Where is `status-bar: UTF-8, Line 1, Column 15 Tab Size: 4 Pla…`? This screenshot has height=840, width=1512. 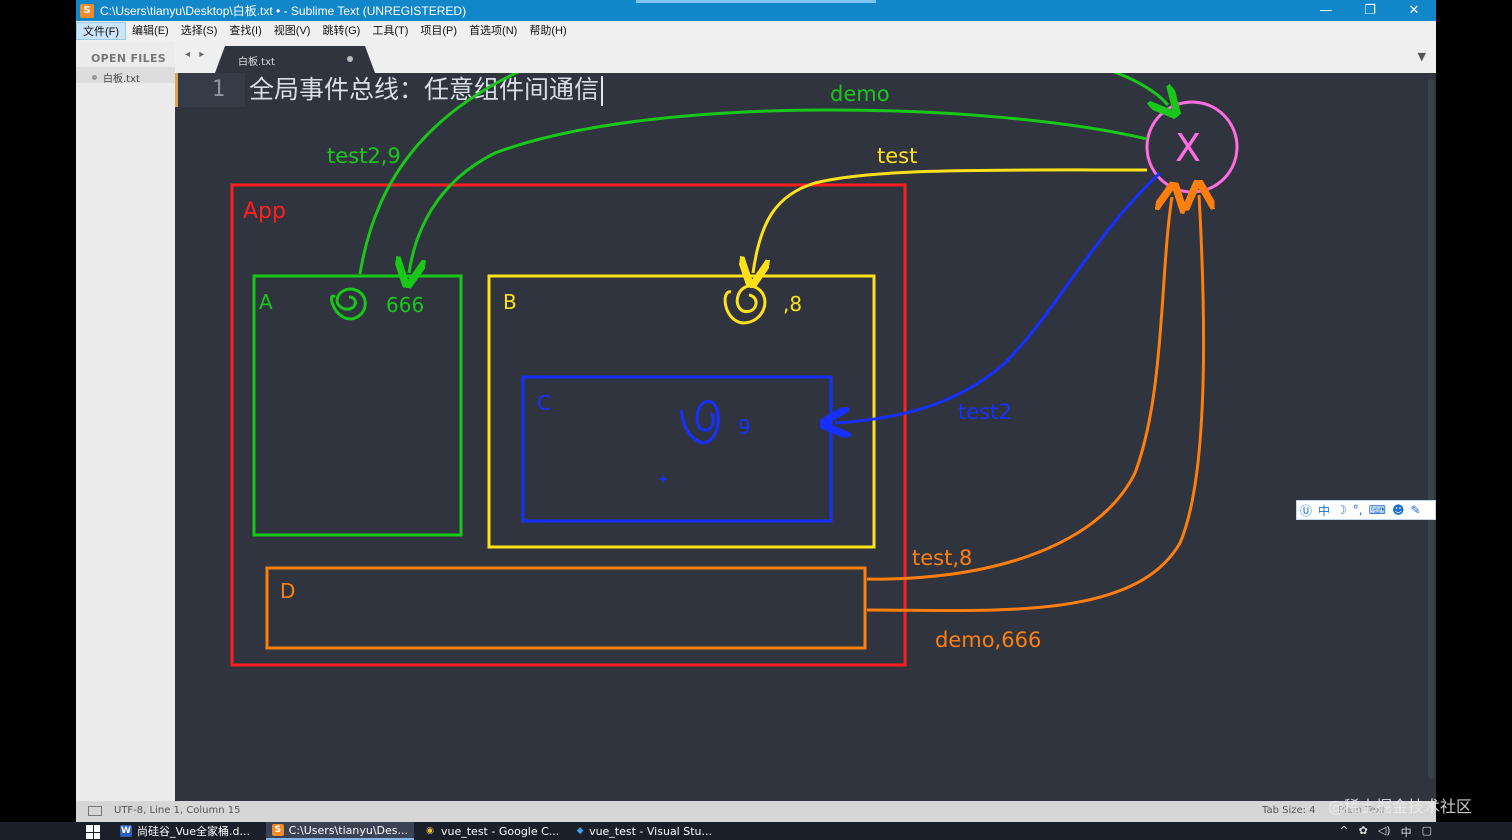
status-bar: UTF-8, Line 1, Column 15 Tab Size: 4 Pla… is located at coordinates (756, 811).